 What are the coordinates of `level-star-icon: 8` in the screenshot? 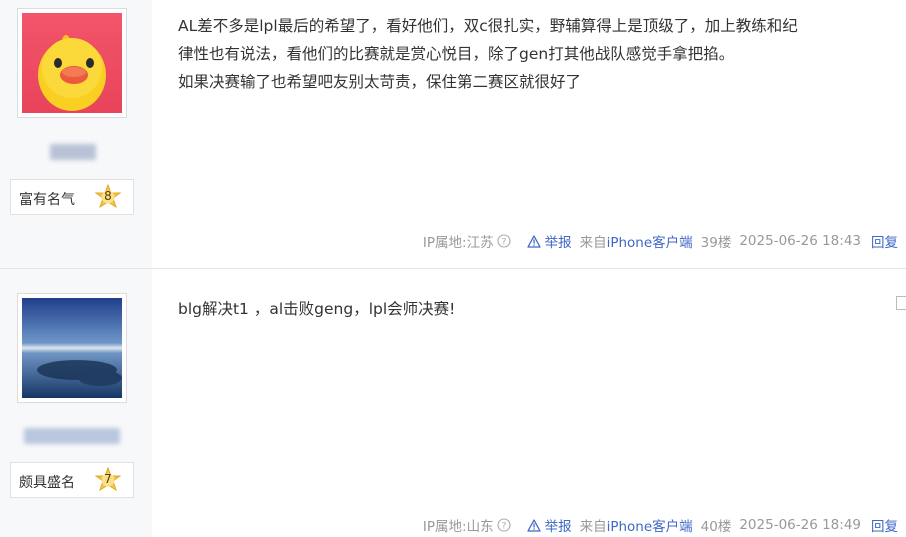 It's located at (108, 196).